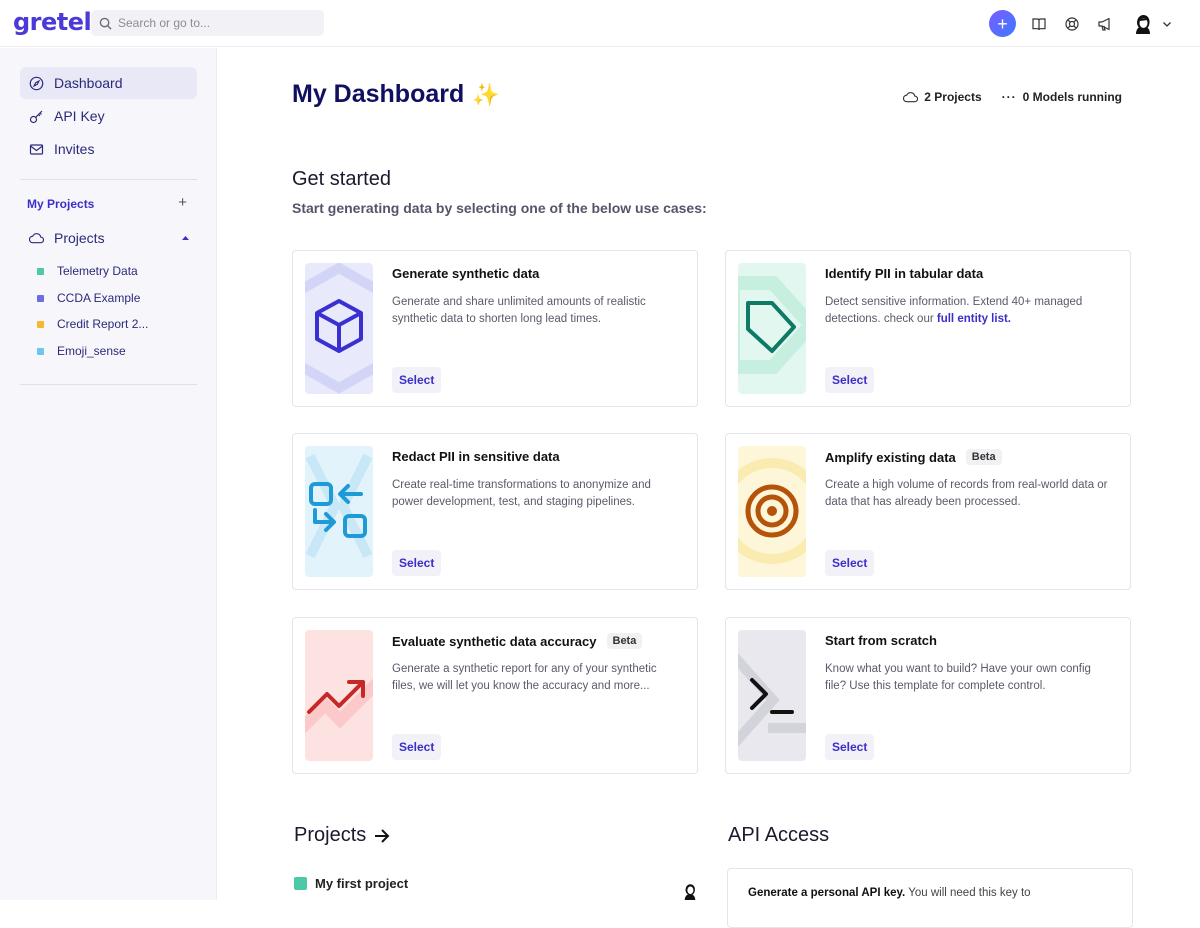 The width and height of the screenshot is (1200, 928). Describe the element at coordinates (382, 835) in the screenshot. I see `arrow-right-icon` at that location.